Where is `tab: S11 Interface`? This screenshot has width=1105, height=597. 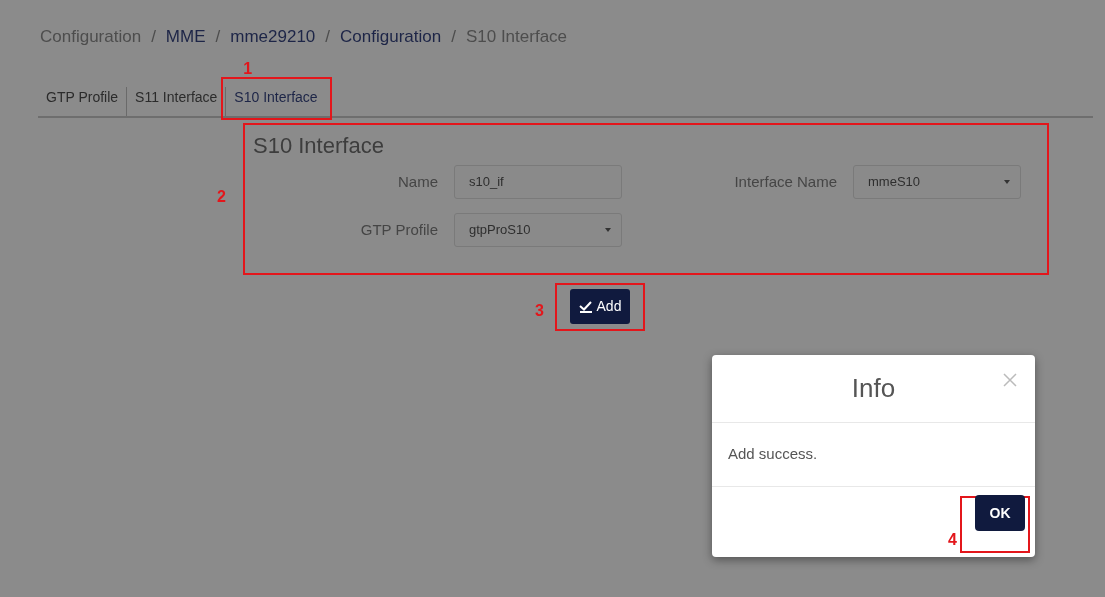
tab: S11 Interface is located at coordinates (176, 101).